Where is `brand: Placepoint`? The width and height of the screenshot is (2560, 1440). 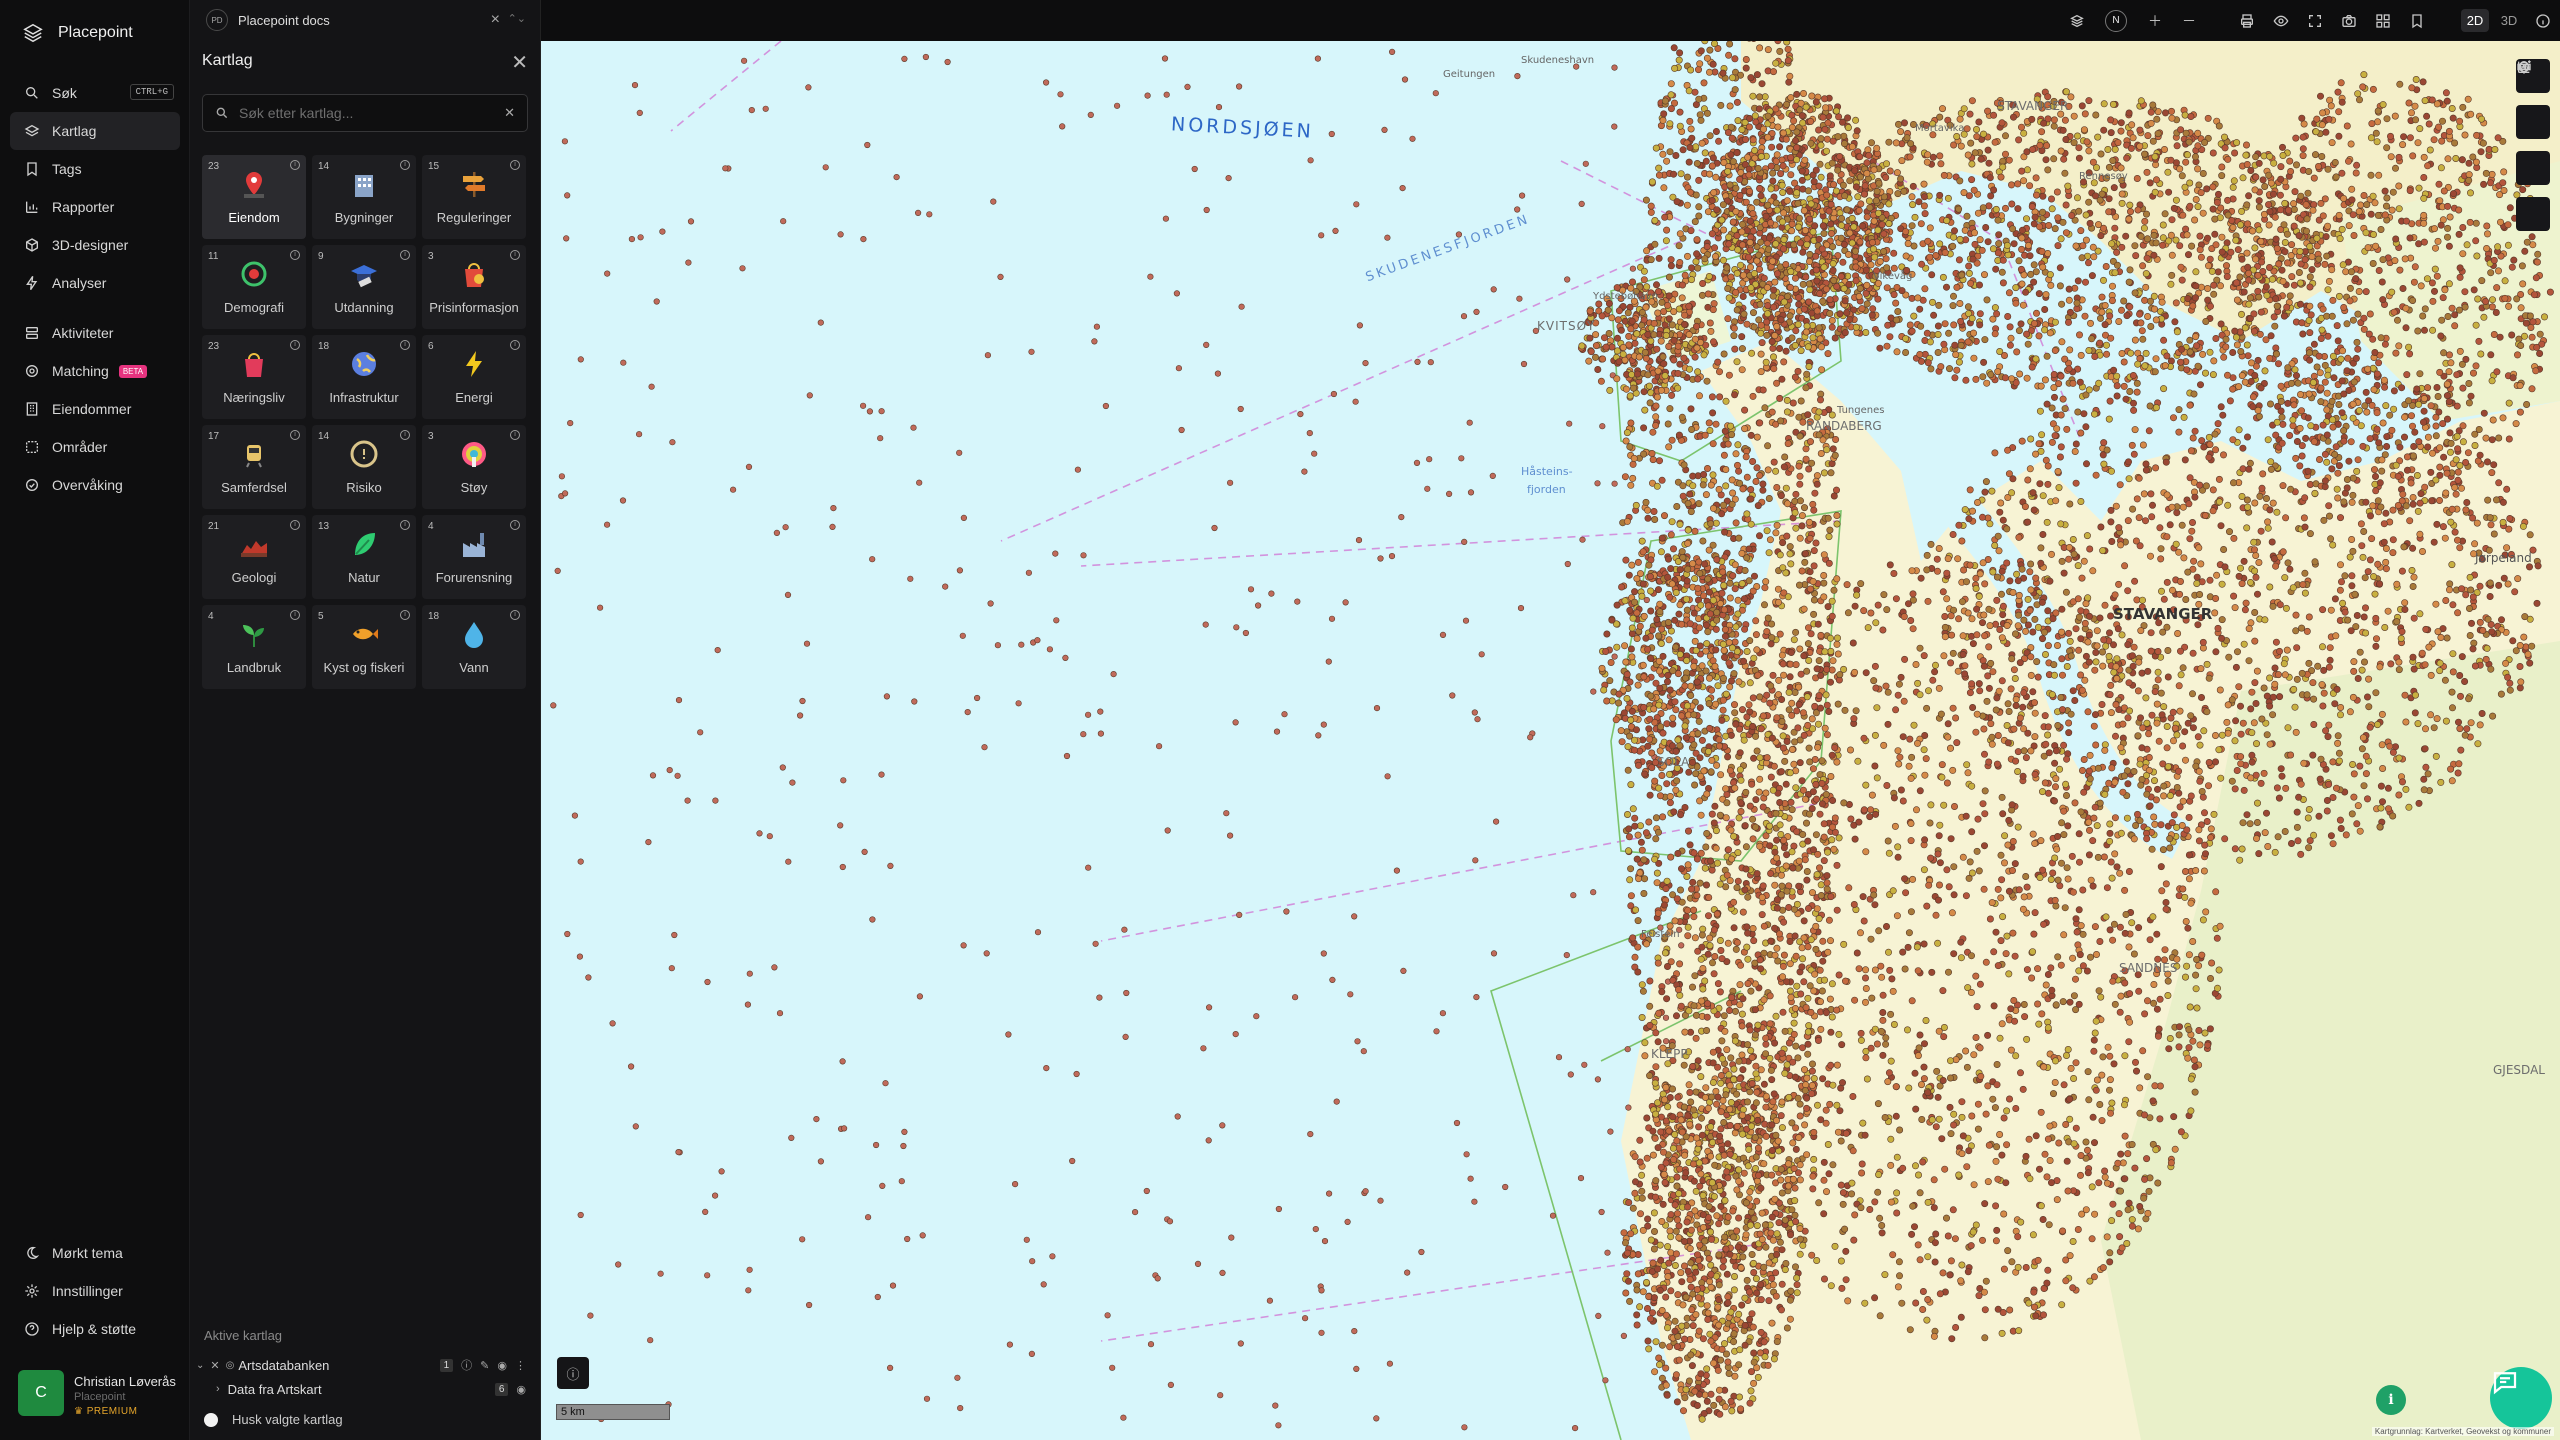
brand: Placepoint is located at coordinates (77, 33).